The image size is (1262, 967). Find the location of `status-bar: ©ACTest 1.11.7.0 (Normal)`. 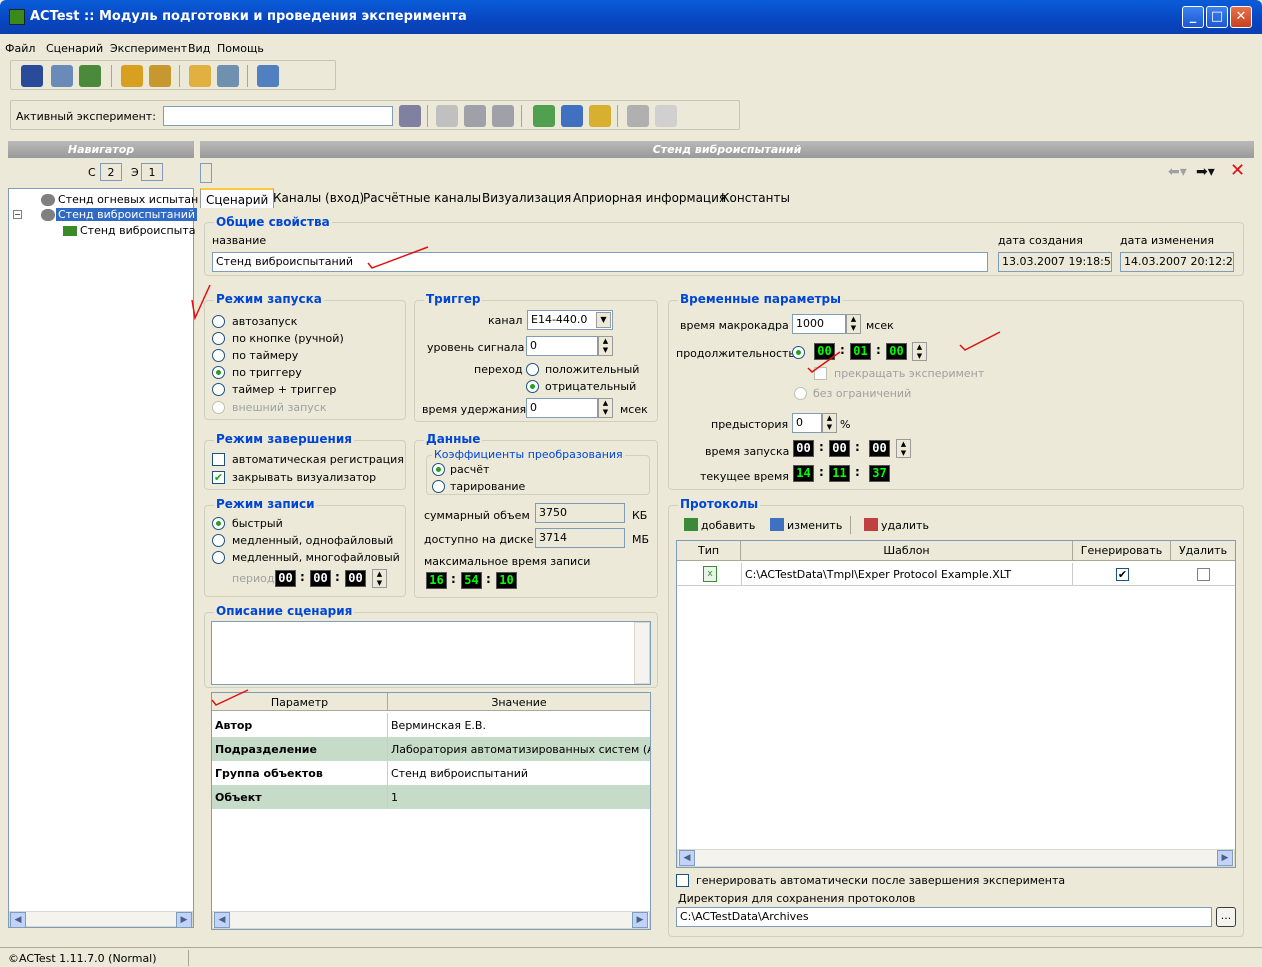

status-bar: ©ACTest 1.11.7.0 (Normal) is located at coordinates (631, 957).